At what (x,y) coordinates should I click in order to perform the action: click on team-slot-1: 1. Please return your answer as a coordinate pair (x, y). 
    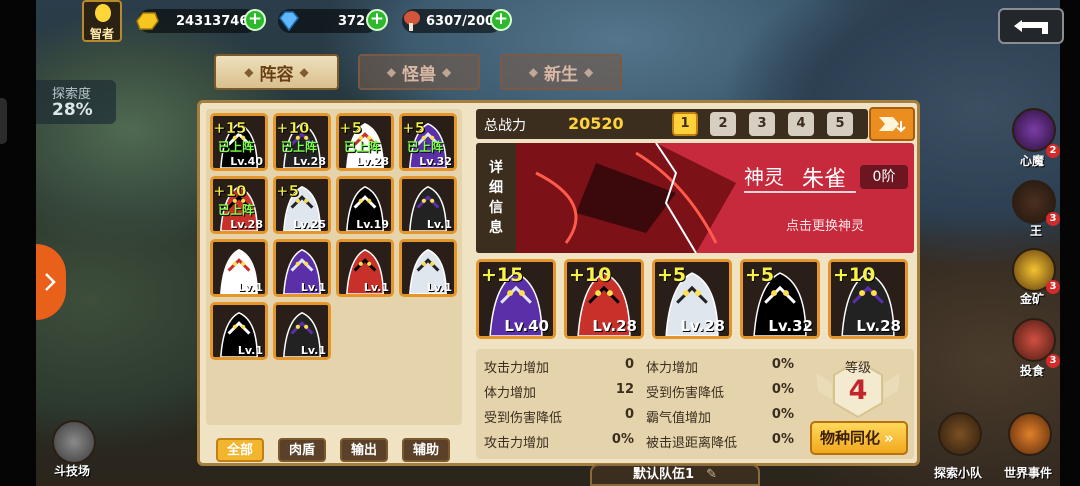
    Looking at the image, I should click on (685, 124).